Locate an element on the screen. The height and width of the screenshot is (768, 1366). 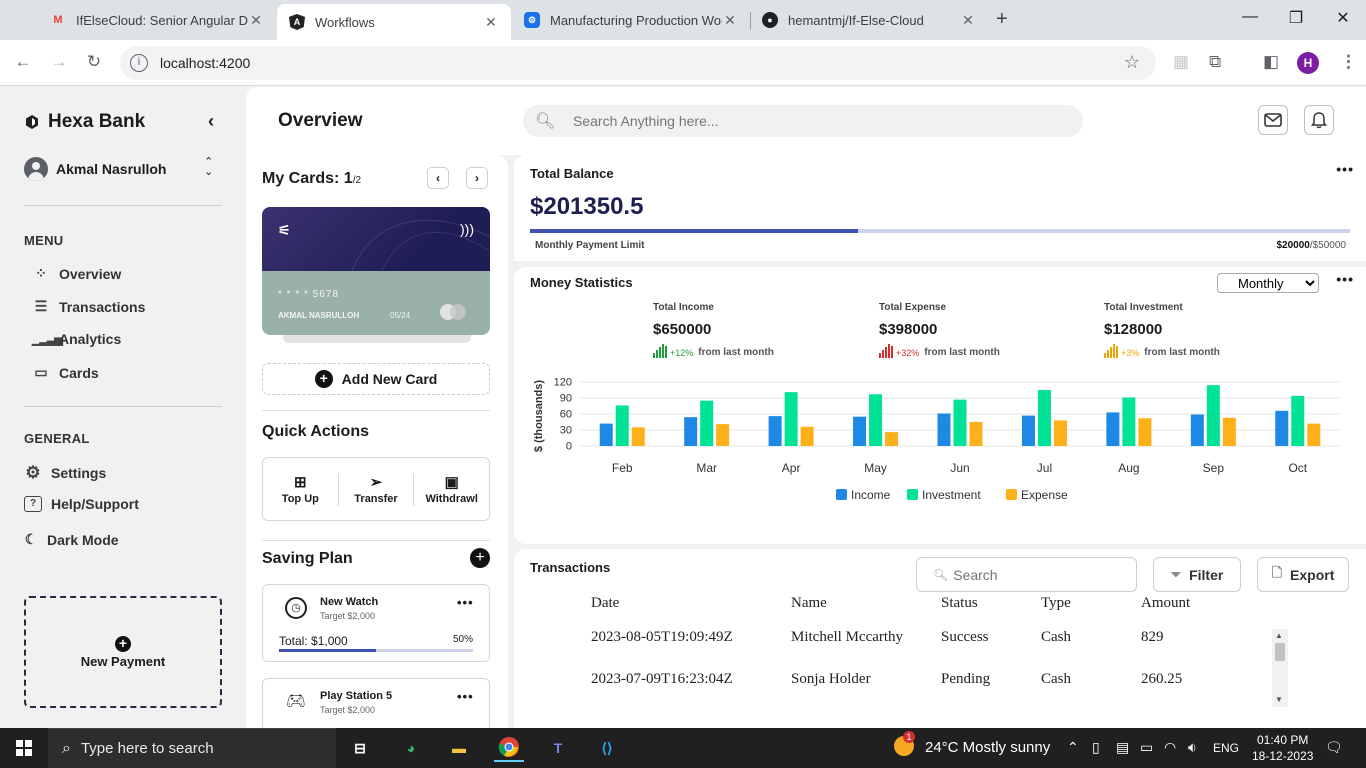
forward-icon: → is located at coordinates (59, 62).